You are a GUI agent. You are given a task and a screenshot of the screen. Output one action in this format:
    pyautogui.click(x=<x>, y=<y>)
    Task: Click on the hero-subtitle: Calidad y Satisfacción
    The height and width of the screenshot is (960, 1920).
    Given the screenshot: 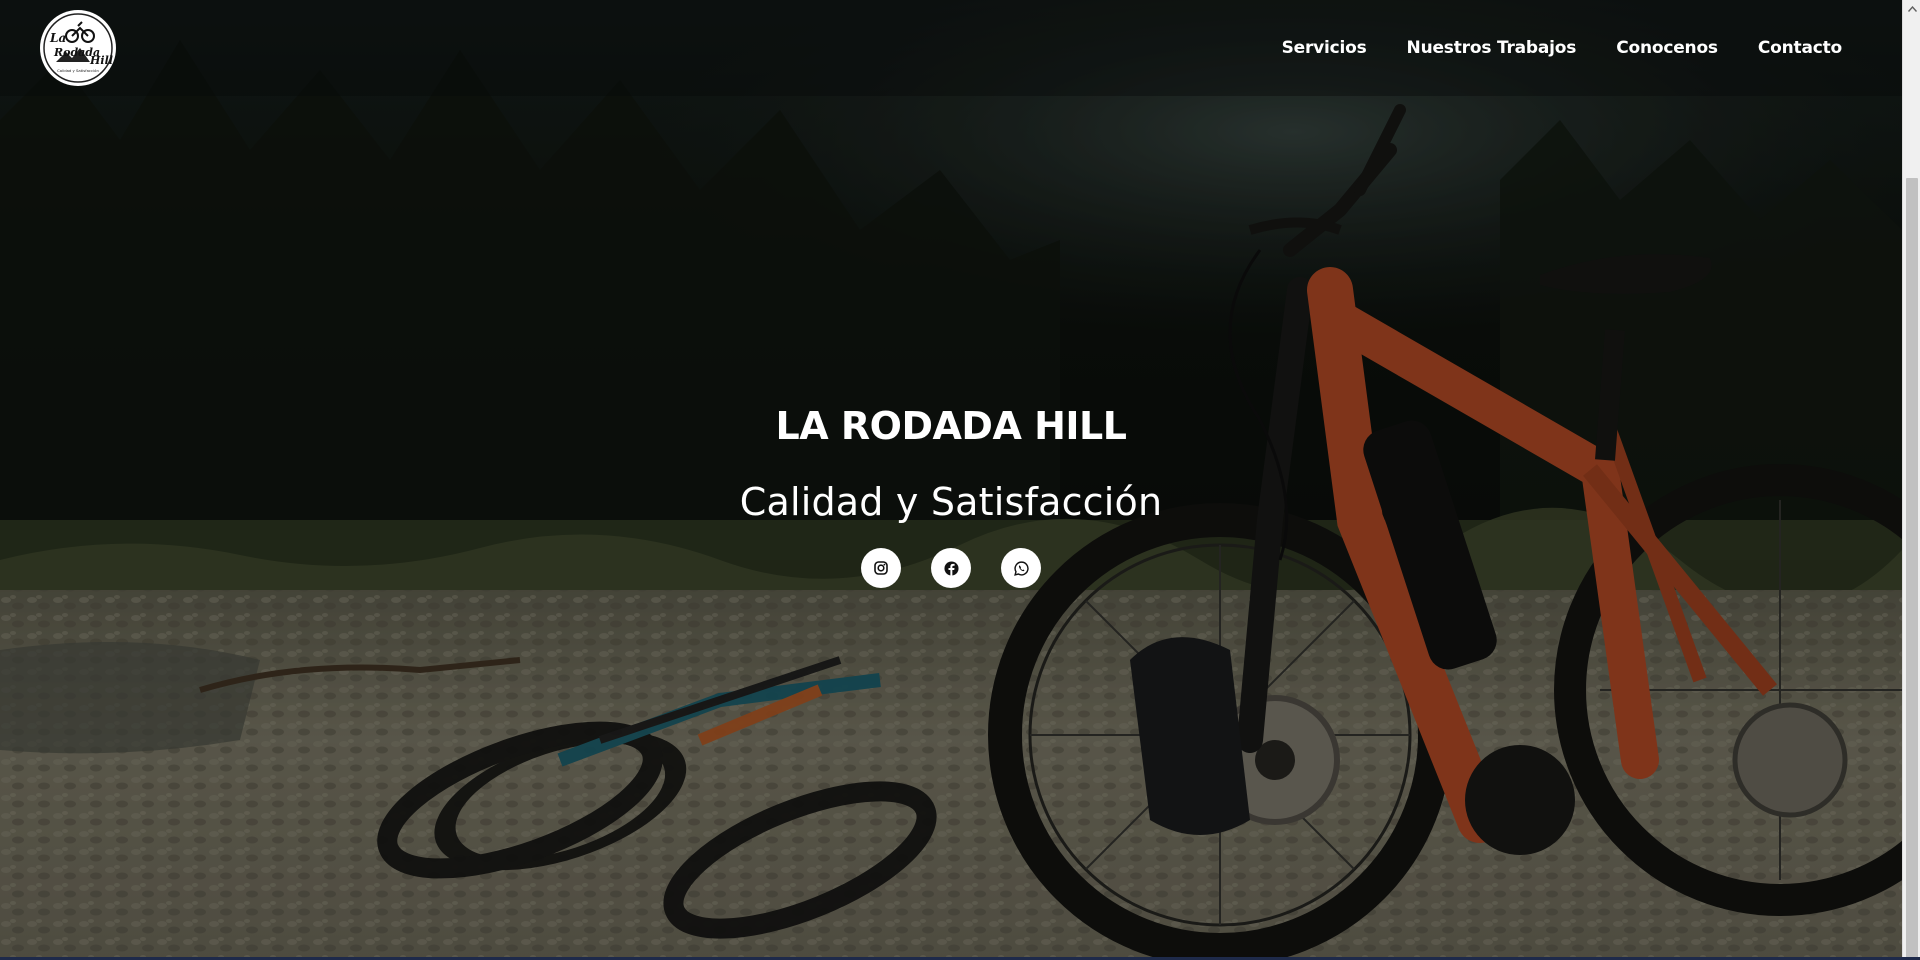 What is the action you would take?
    pyautogui.click(x=951, y=502)
    